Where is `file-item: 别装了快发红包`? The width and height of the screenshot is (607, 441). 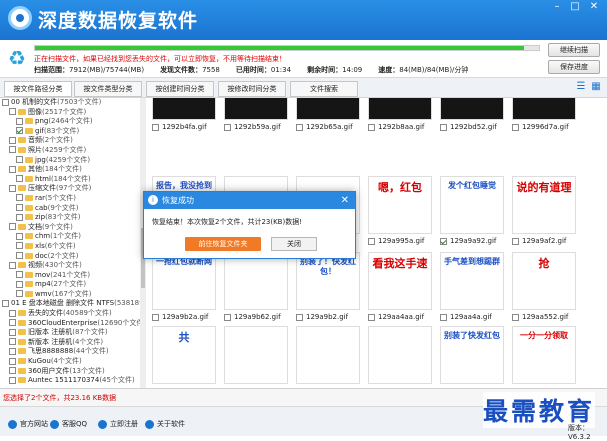
file-item: 别装了快发红包 is located at coordinates (472, 357).